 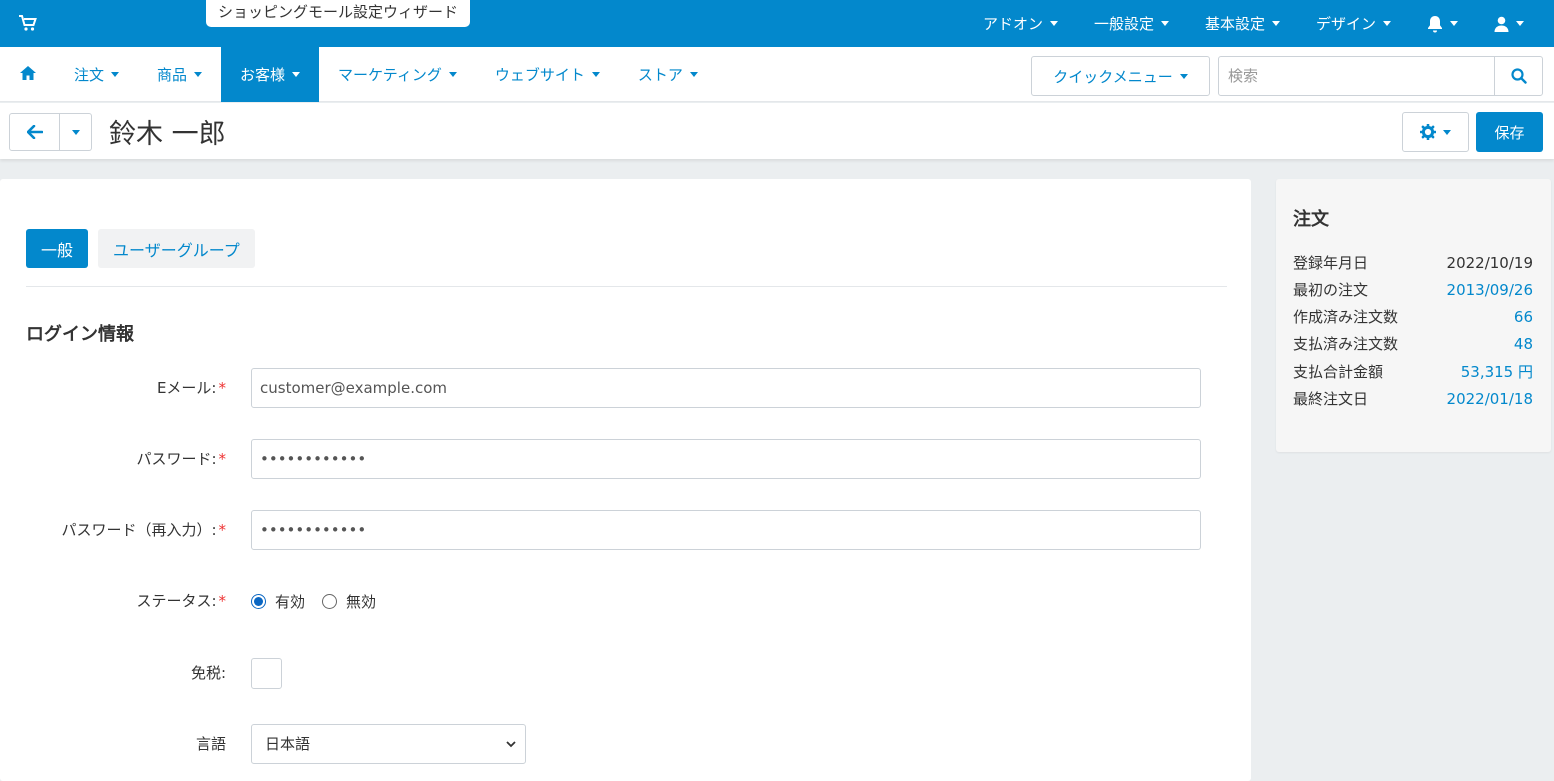 I want to click on nav-item-customers: お客様, so click(x=270, y=74).